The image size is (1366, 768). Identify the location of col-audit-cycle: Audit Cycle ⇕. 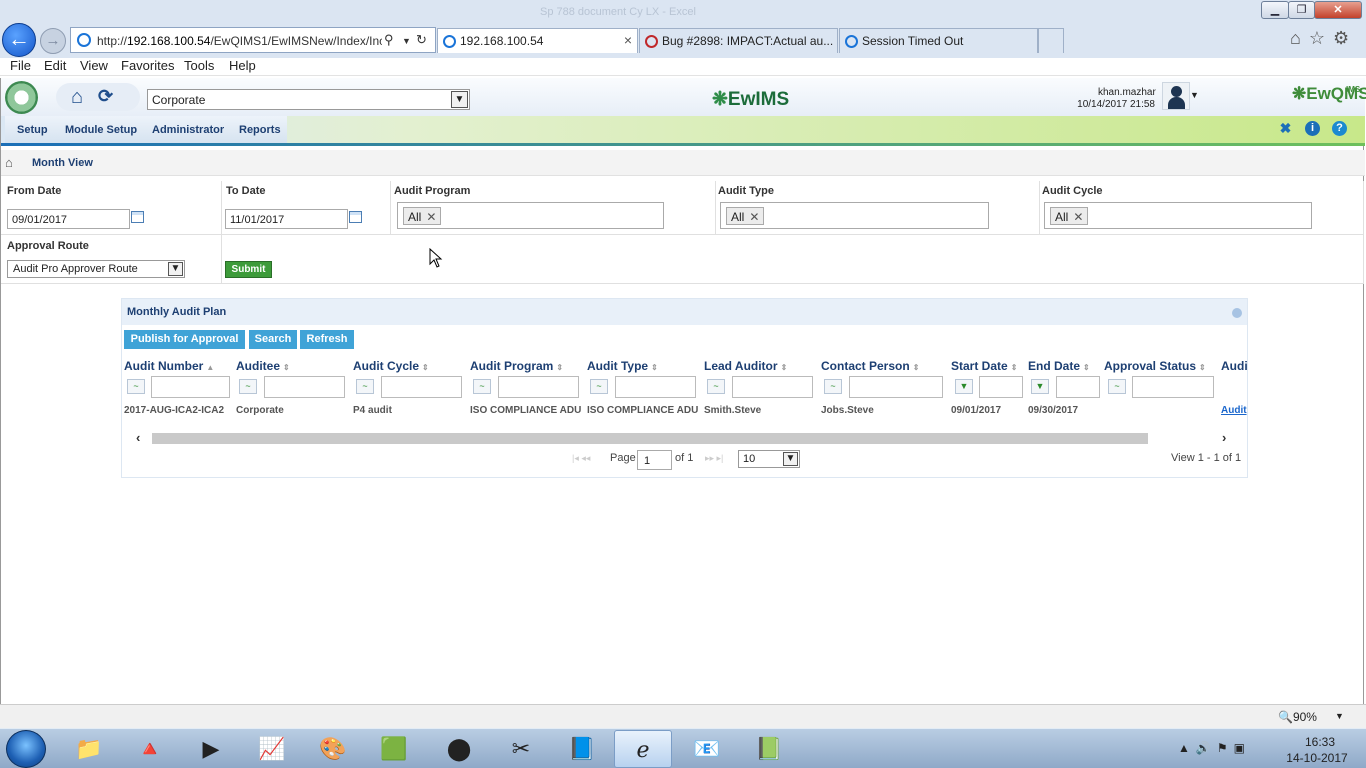
(410, 366).